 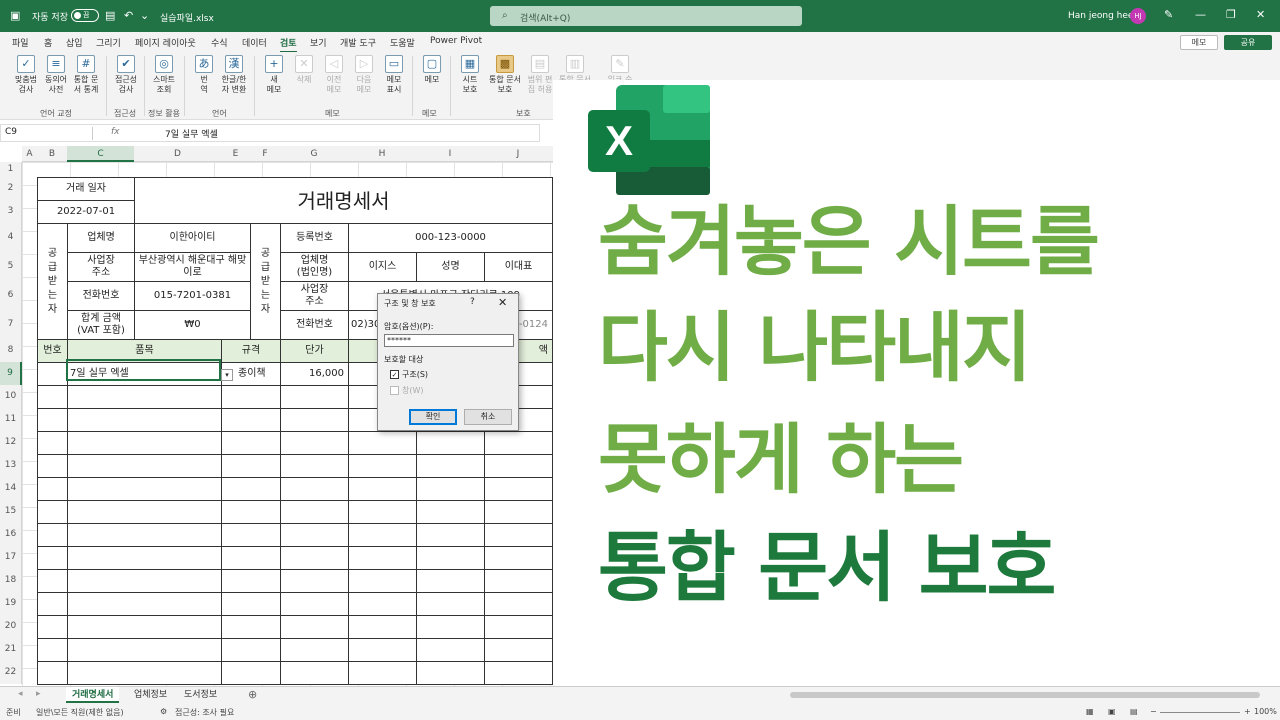 What do you see at coordinates (407, 390) in the screenshot?
I see `window-checkbox: 창(W)` at bounding box center [407, 390].